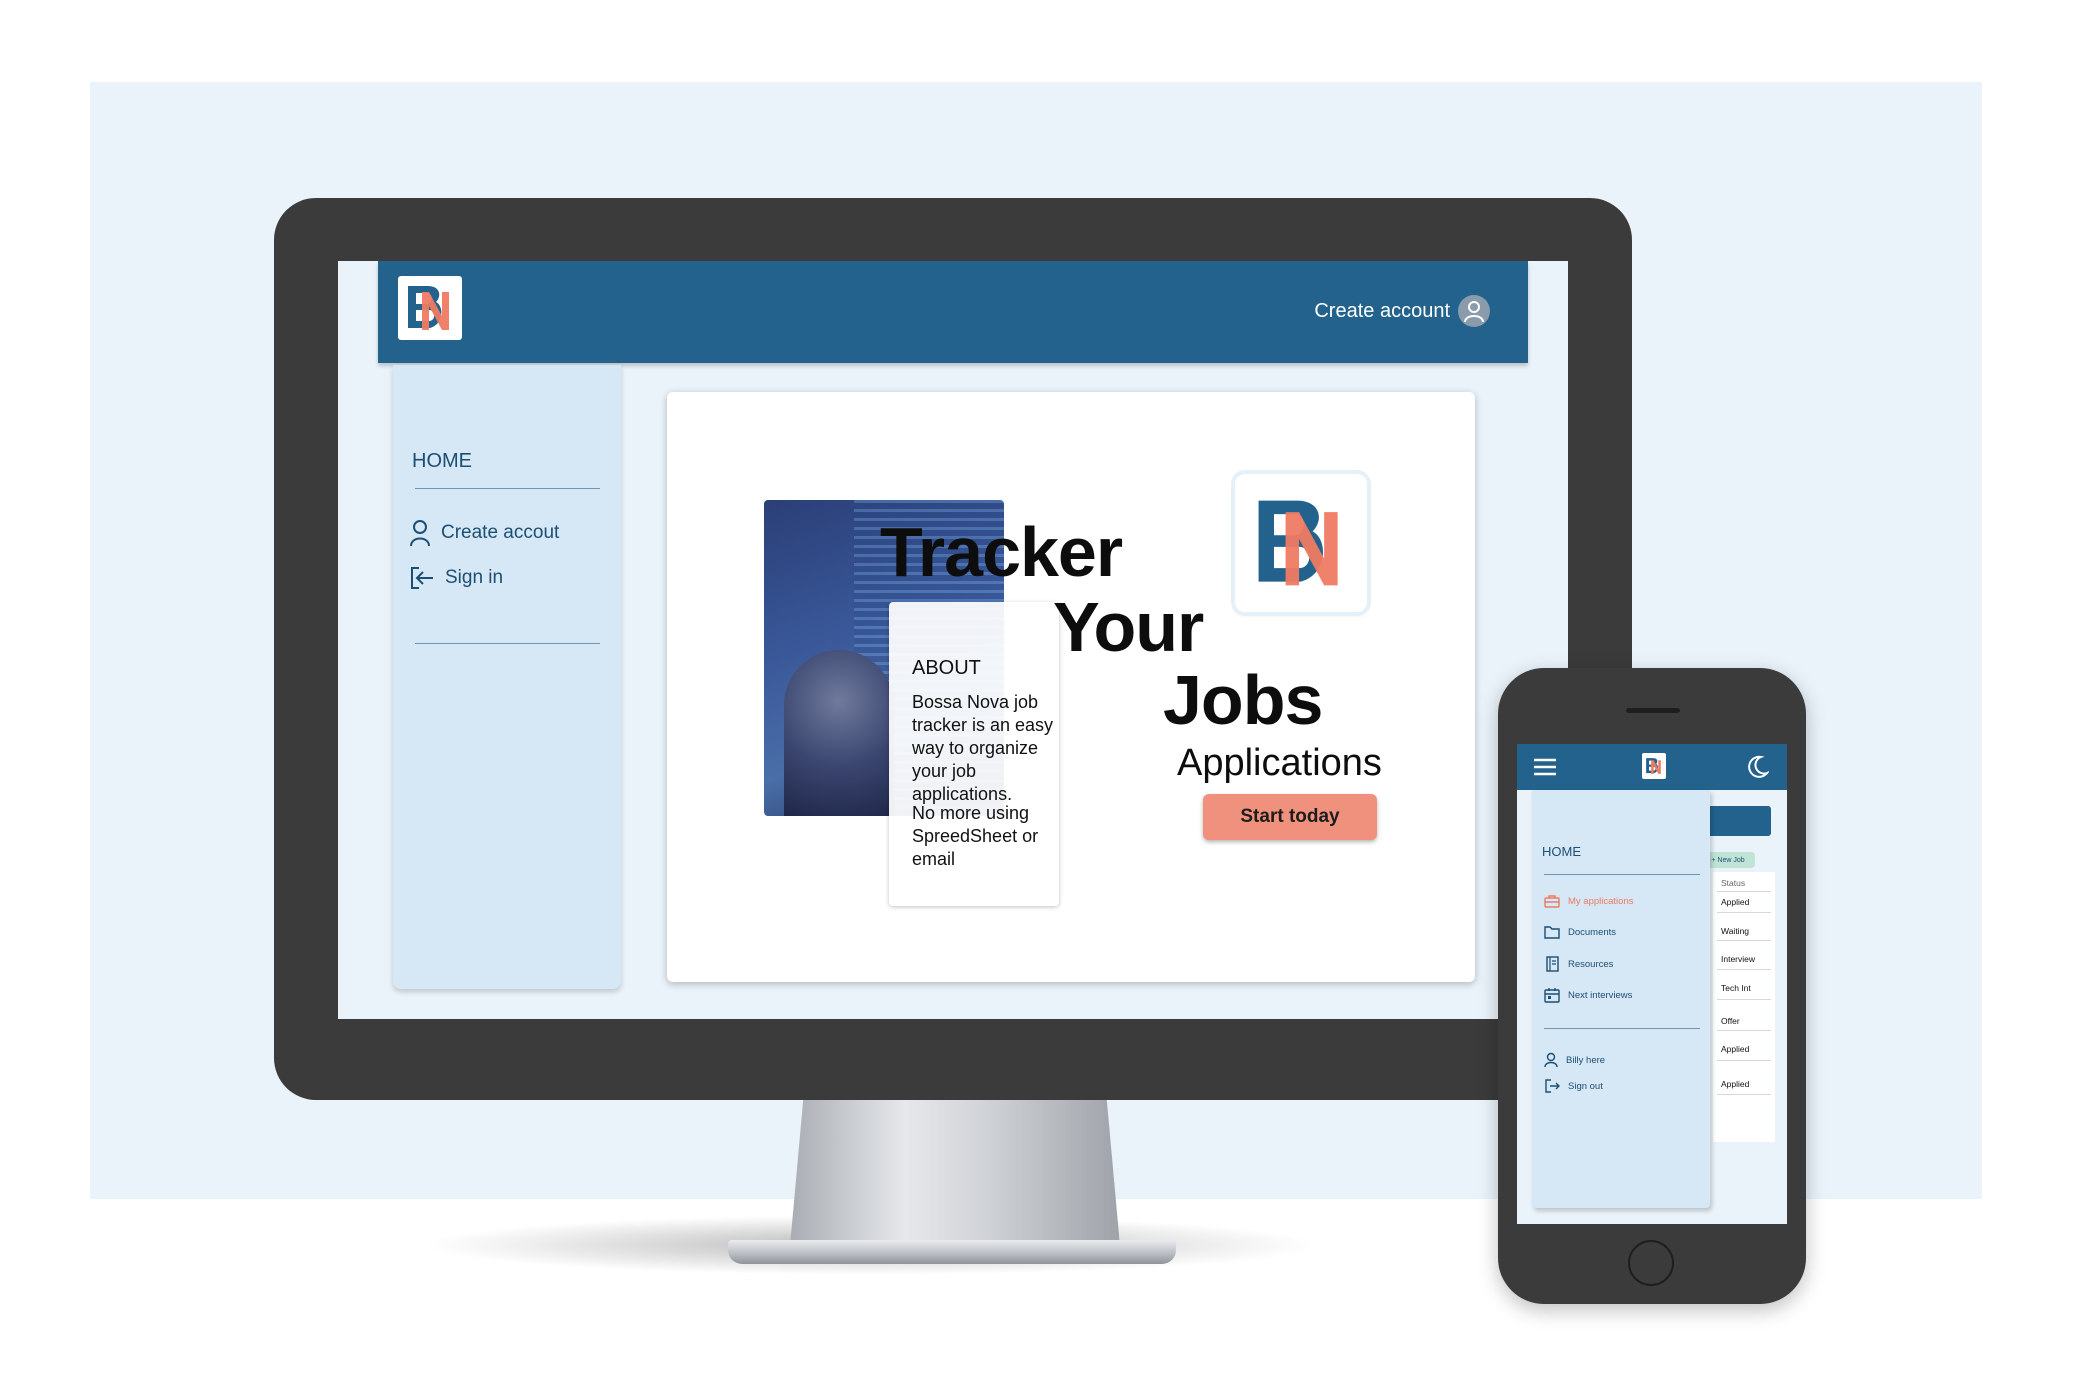 The width and height of the screenshot is (2080, 1380). I want to click on nav-item-label: My applications, so click(1601, 901).